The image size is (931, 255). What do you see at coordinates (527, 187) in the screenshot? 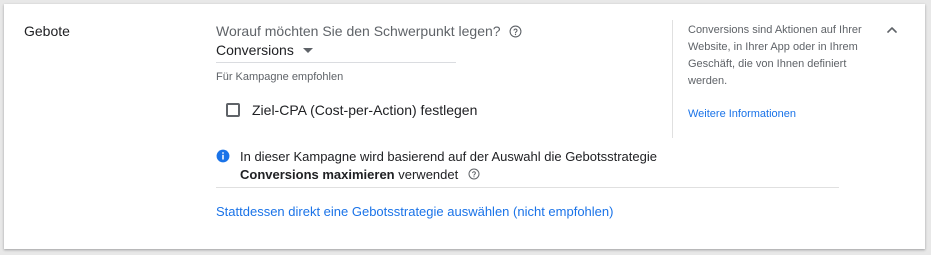
I see `divider` at bounding box center [527, 187].